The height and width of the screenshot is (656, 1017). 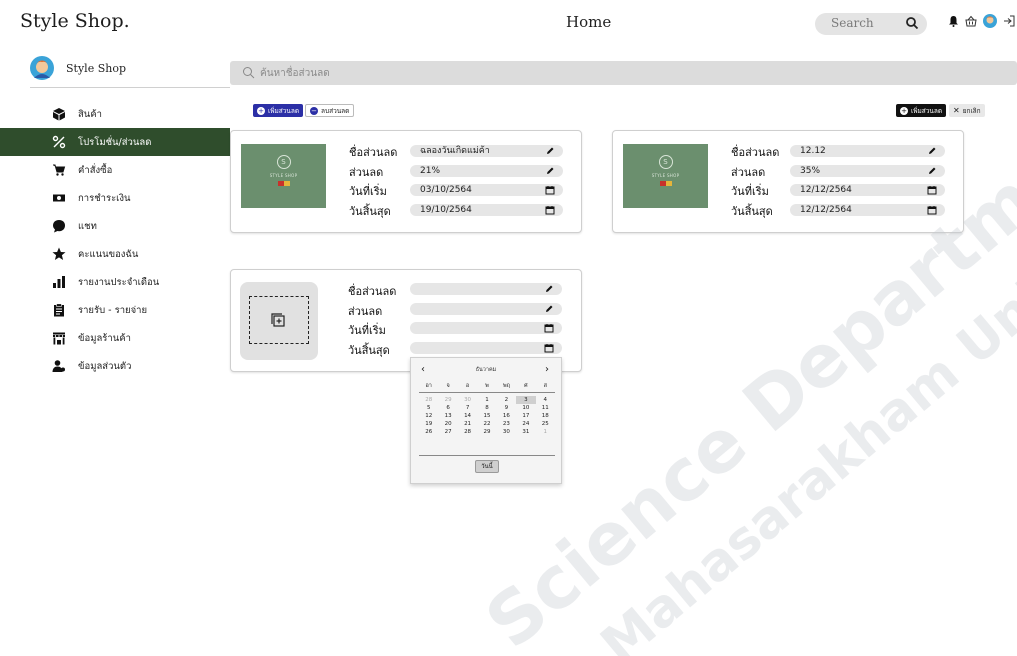 What do you see at coordinates (372, 291) in the screenshot?
I see `label-discount-name: ชื่อส่วนลด` at bounding box center [372, 291].